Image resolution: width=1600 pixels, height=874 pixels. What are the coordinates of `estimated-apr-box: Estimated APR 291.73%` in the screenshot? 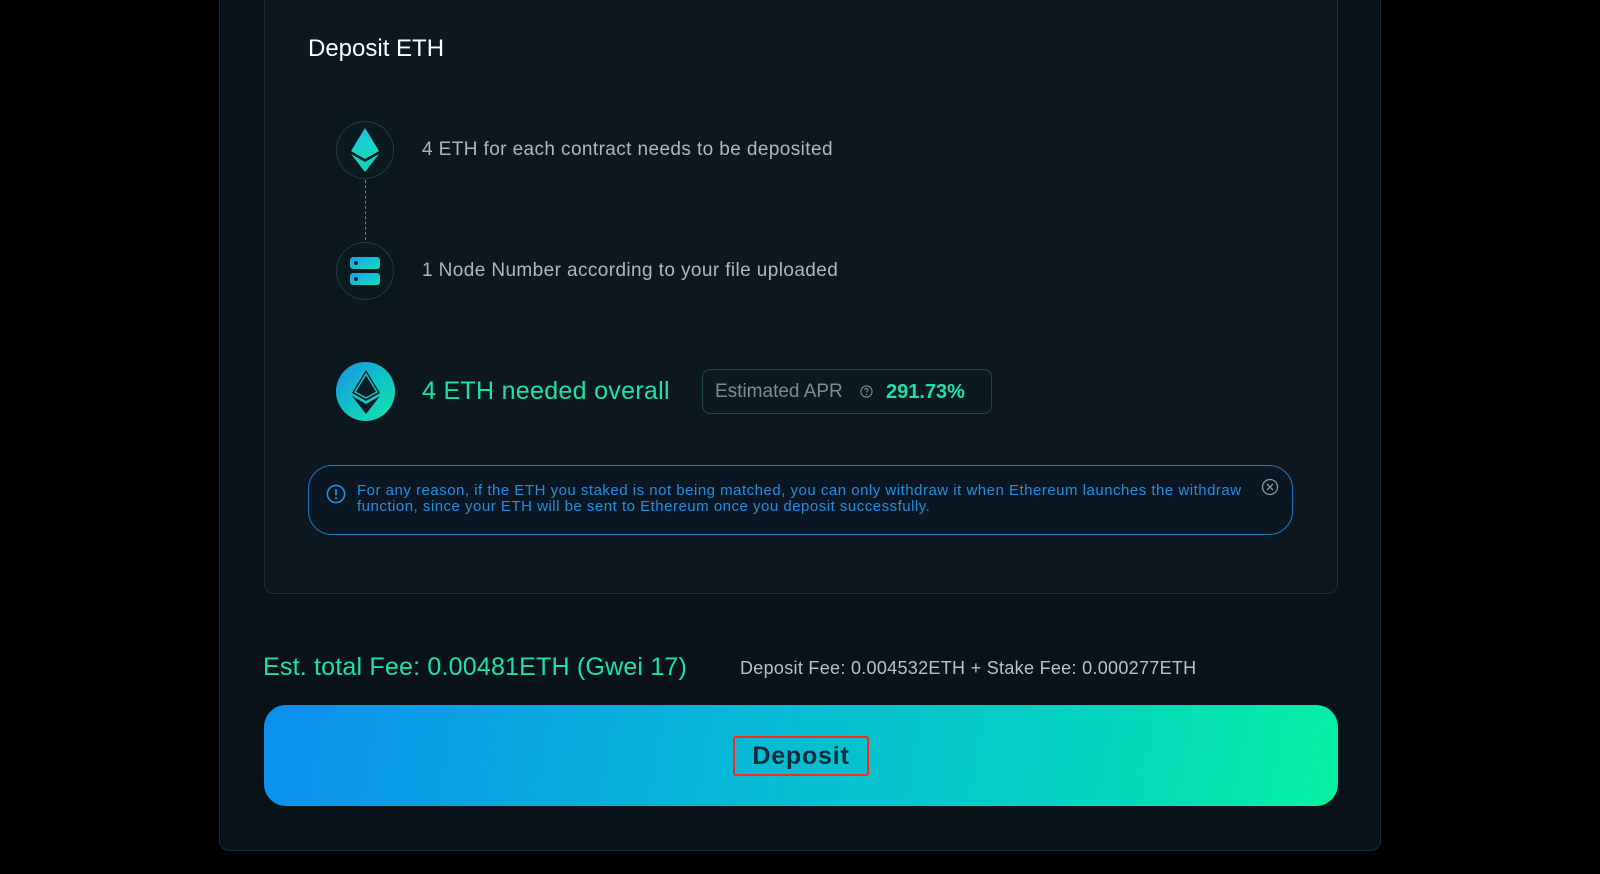 It's located at (847, 391).